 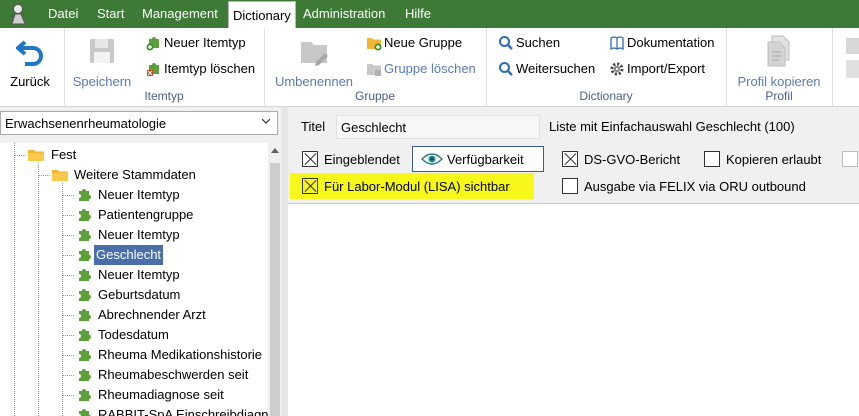 What do you see at coordinates (695, 186) in the screenshot?
I see `felix-label: Ausgabe via FELIX via ORU outbound` at bounding box center [695, 186].